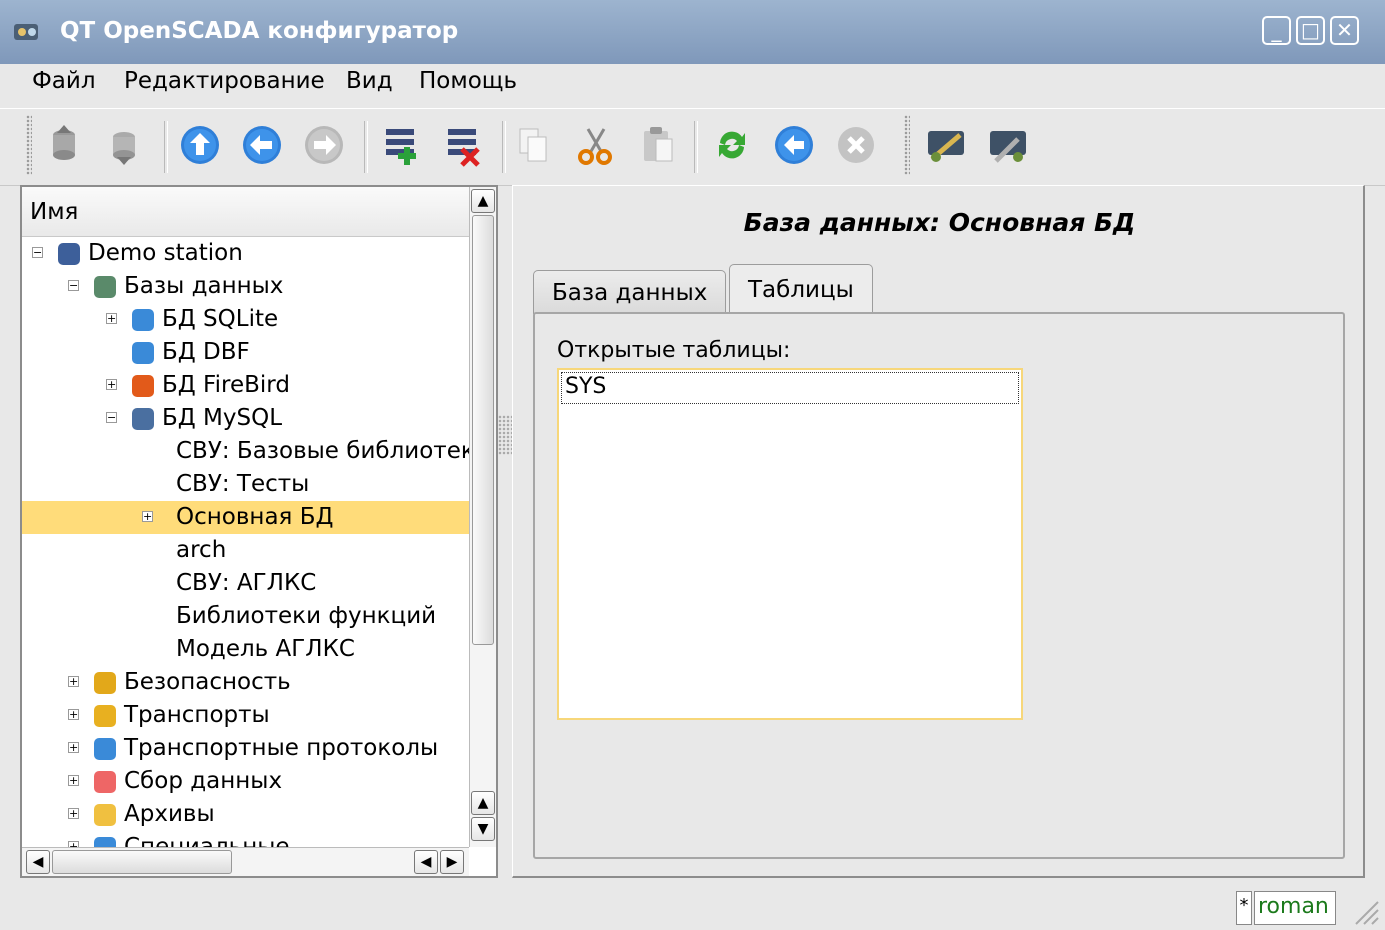 The height and width of the screenshot is (930, 1385). What do you see at coordinates (658, 145) in the screenshot?
I see `paste-icon` at bounding box center [658, 145].